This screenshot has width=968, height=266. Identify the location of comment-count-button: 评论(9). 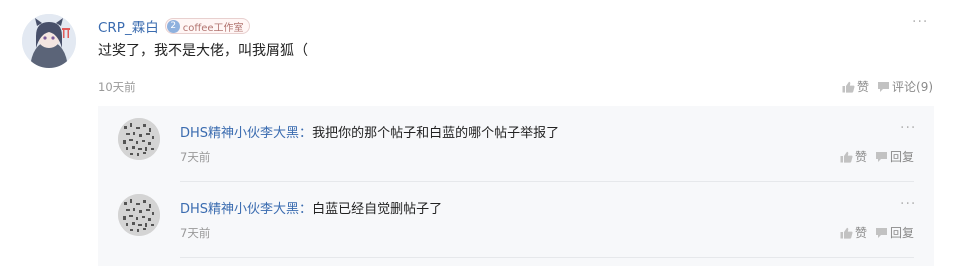
(905, 86).